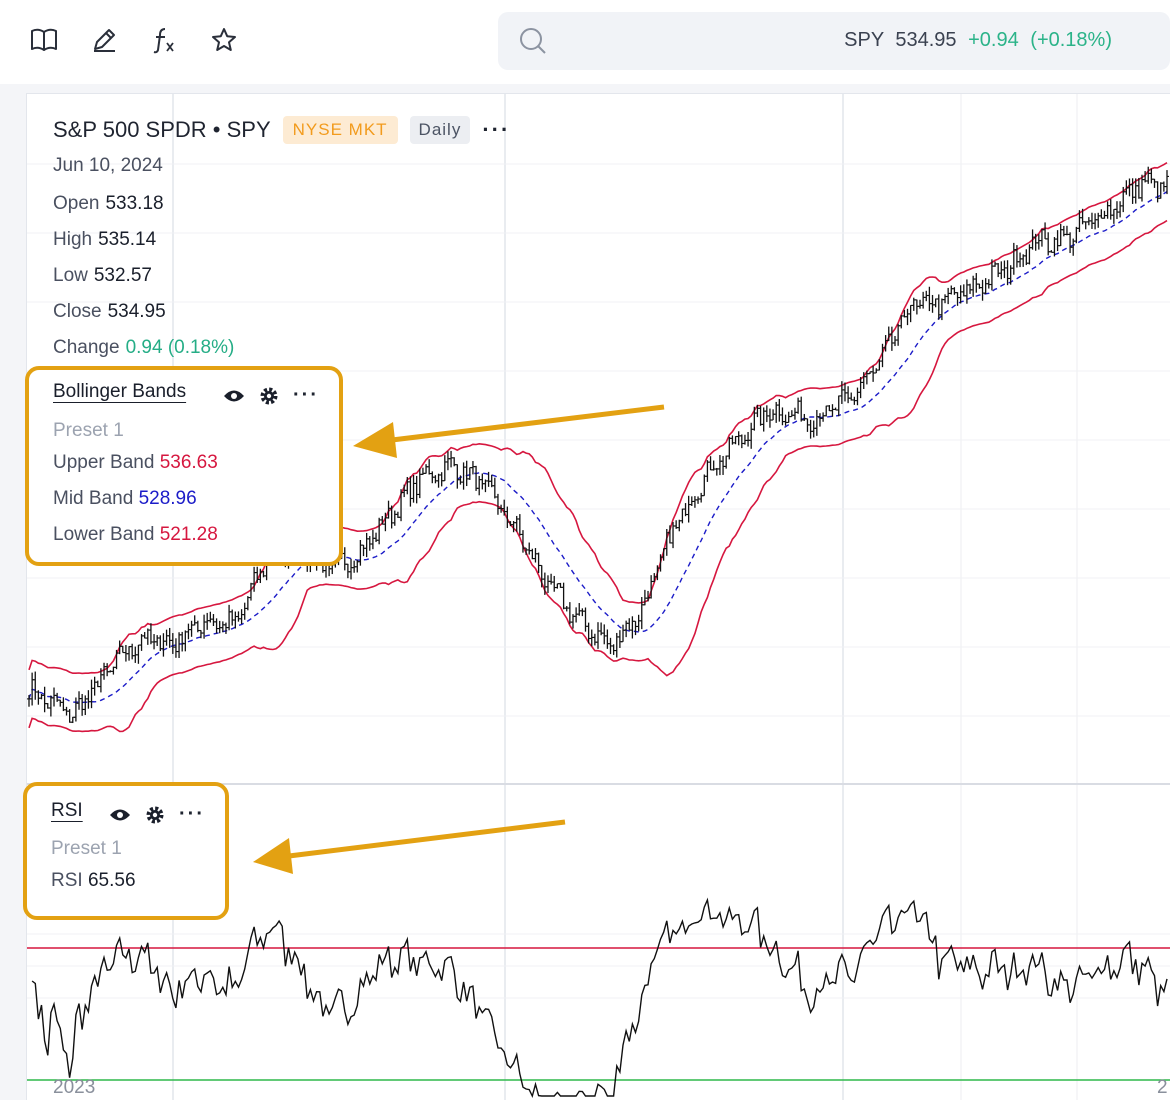  What do you see at coordinates (834, 41) in the screenshot?
I see `search-box: SPY 534.95 +0.94 (+0.18%)` at bounding box center [834, 41].